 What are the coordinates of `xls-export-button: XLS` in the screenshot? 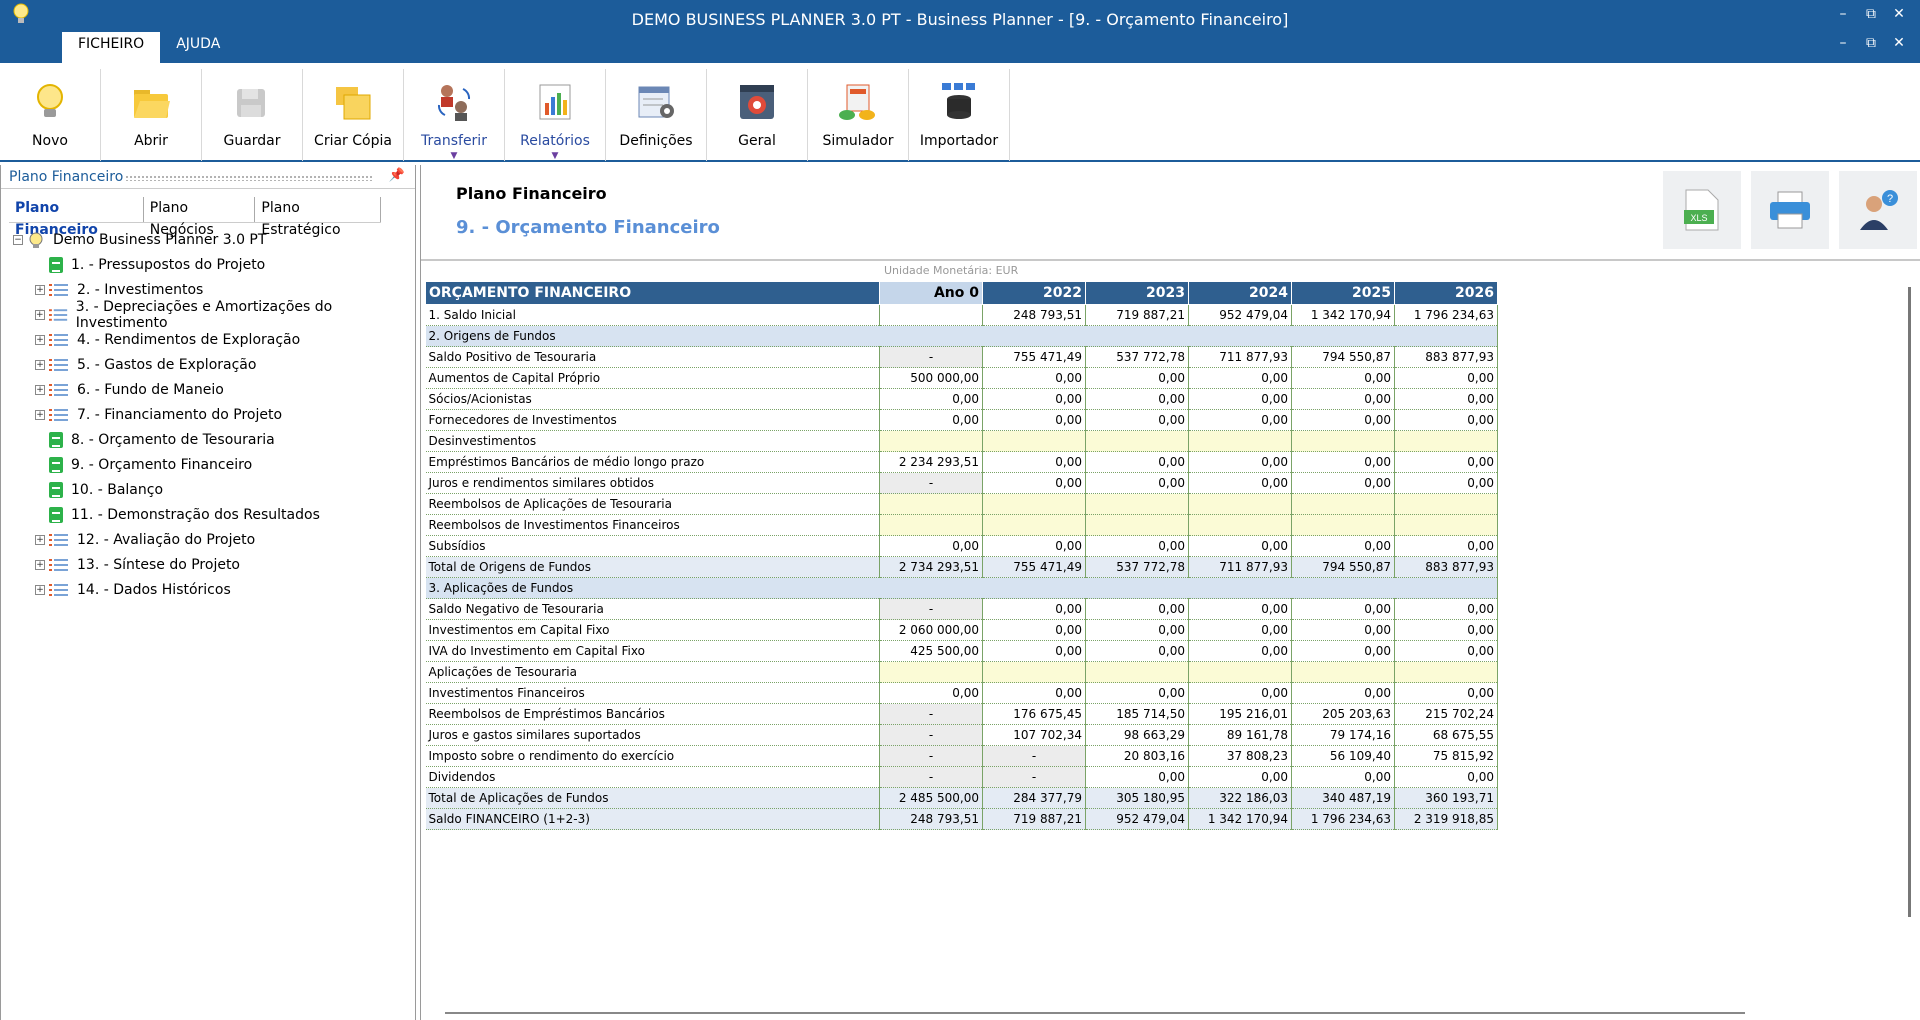 It's located at (1702, 210).